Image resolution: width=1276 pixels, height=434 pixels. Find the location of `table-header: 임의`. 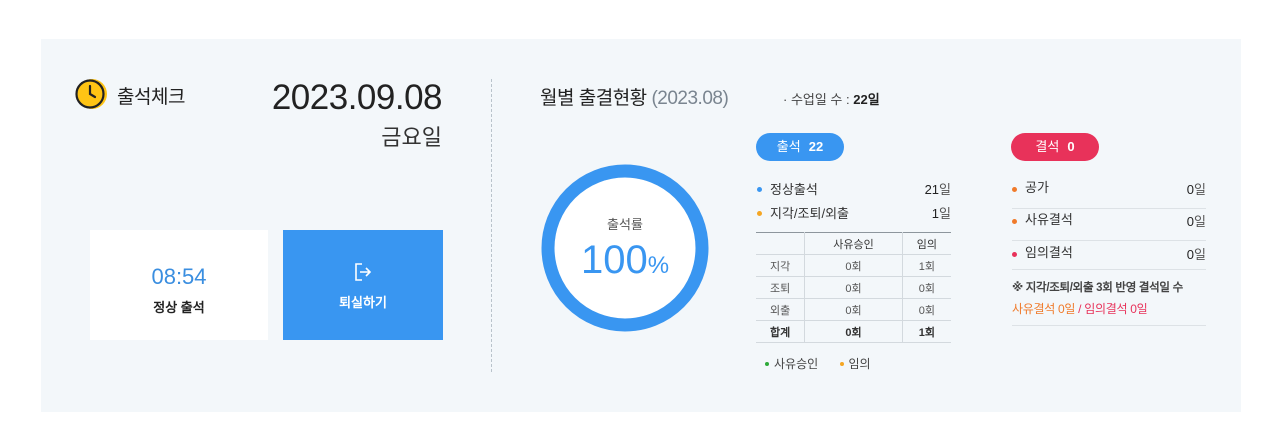

table-header: 임의 is located at coordinates (926, 243).